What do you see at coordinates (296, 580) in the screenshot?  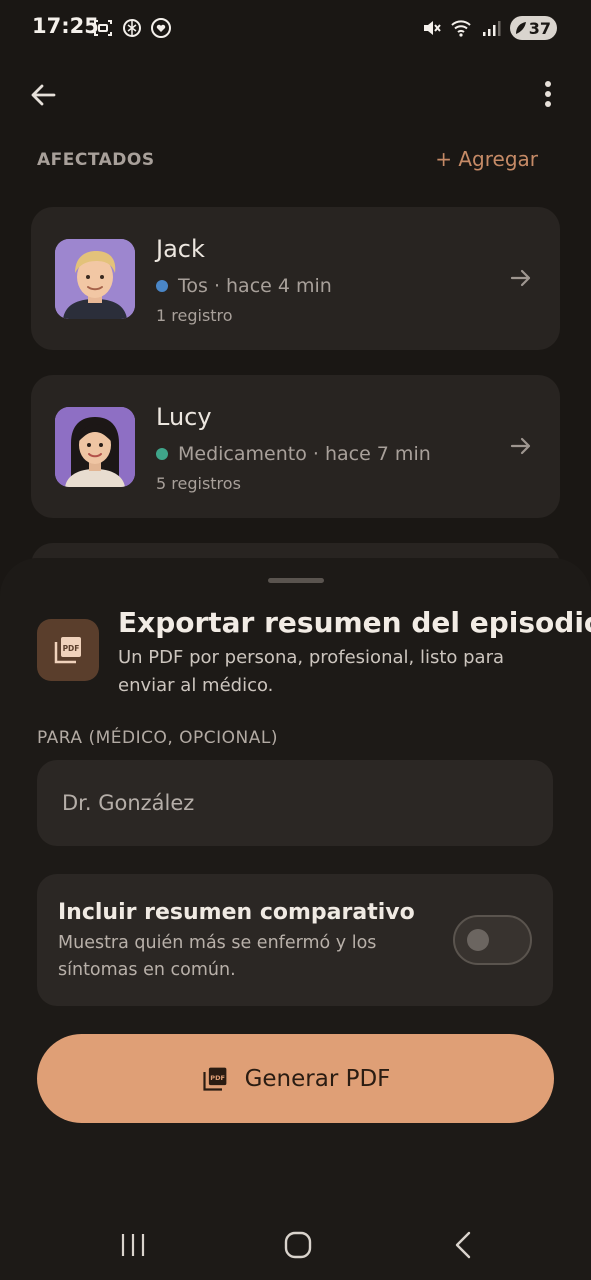 I see `sheet-drag-handle` at bounding box center [296, 580].